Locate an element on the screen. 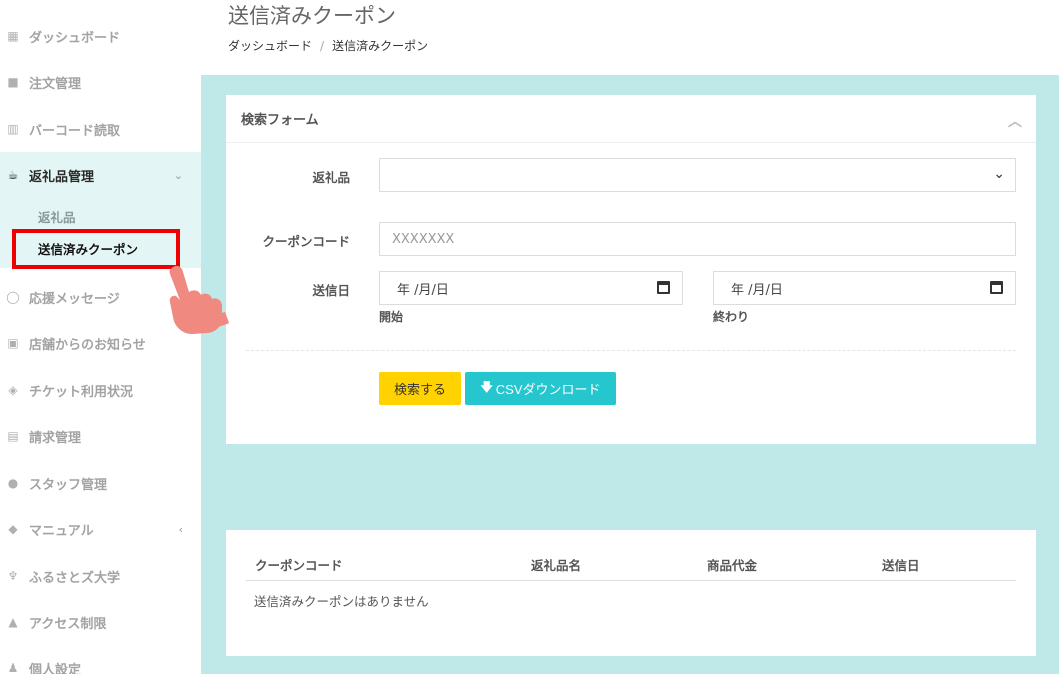  present-icon: ▣ is located at coordinates (13, 343).